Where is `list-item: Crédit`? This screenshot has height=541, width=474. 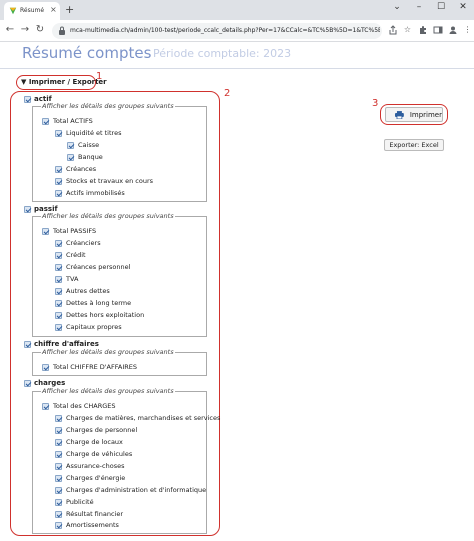
list-item: Crédit is located at coordinates (70, 255).